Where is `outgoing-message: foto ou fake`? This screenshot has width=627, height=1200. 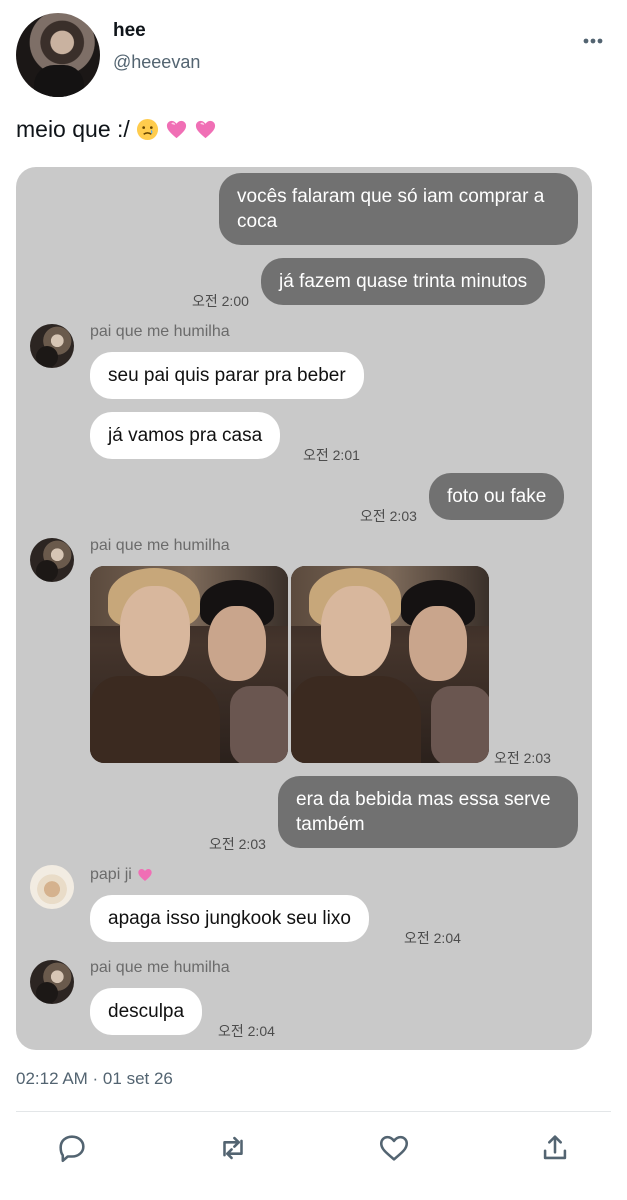
outgoing-message: foto ou fake is located at coordinates (497, 496).